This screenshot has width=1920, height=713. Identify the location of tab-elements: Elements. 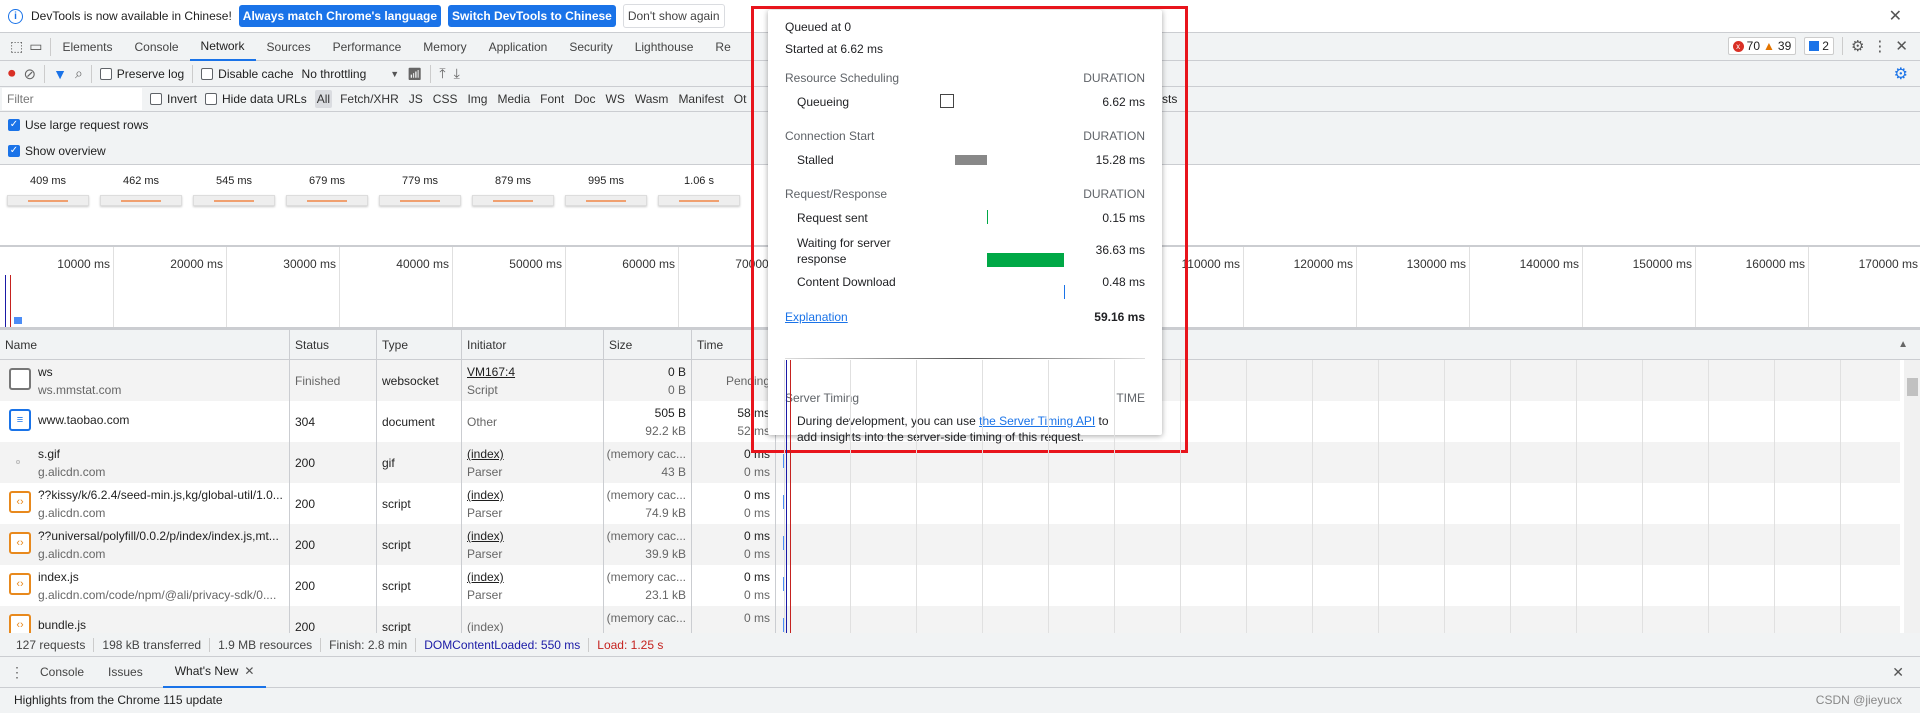
(87, 47).